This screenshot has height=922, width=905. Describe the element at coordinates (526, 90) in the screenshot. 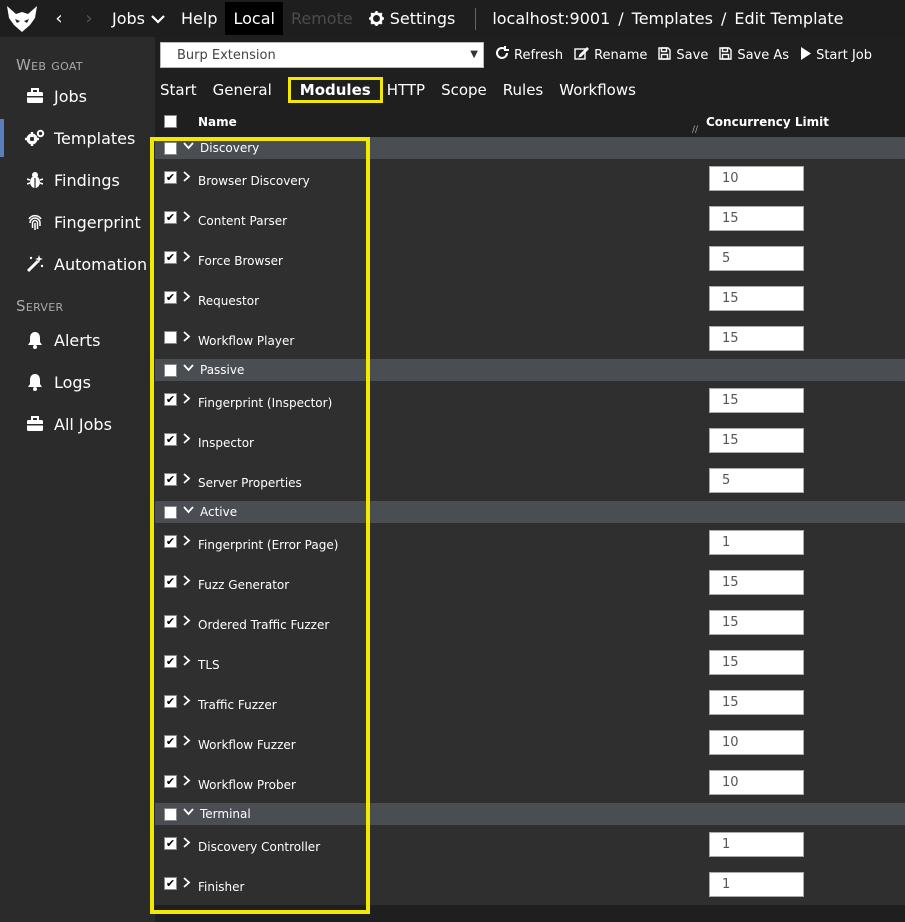

I see `tab-rules: Rules` at that location.